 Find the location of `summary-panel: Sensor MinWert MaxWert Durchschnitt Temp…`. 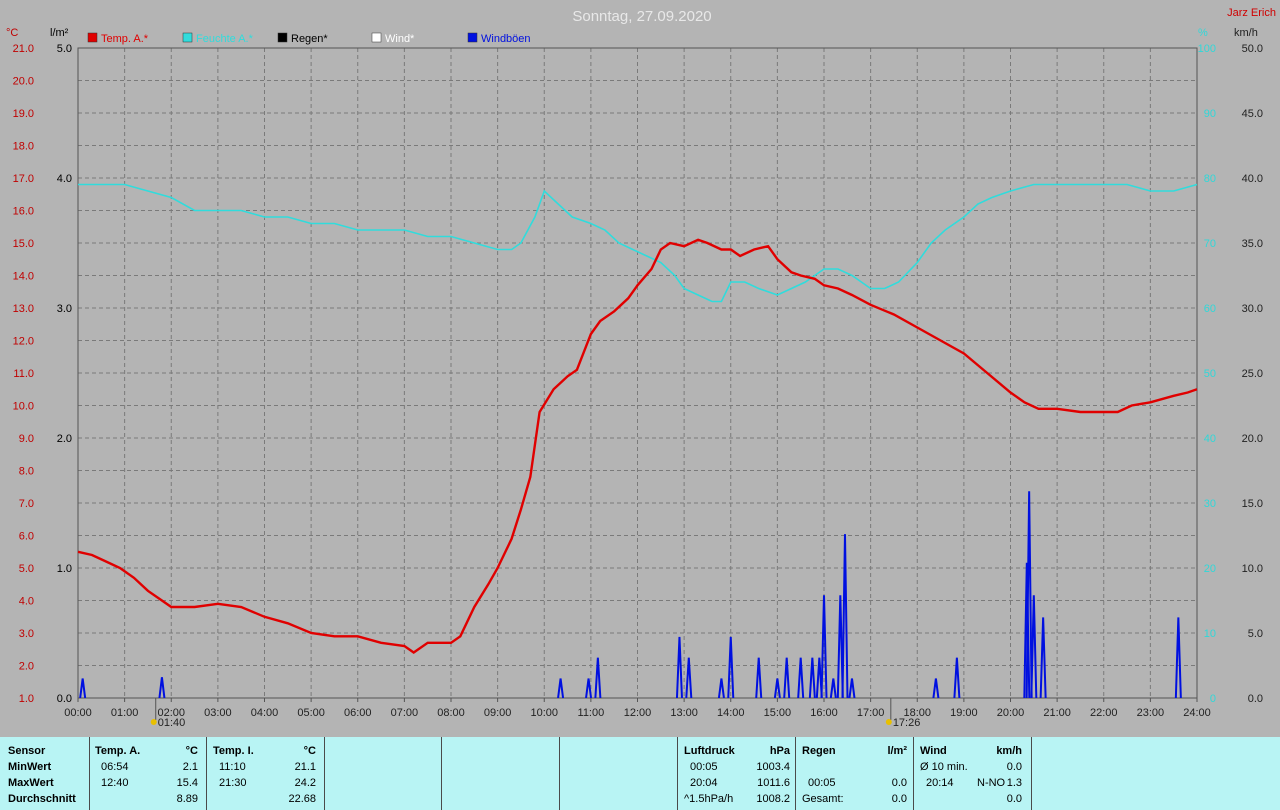

summary-panel: Sensor MinWert MaxWert Durchschnitt Temp… is located at coordinates (640, 773).